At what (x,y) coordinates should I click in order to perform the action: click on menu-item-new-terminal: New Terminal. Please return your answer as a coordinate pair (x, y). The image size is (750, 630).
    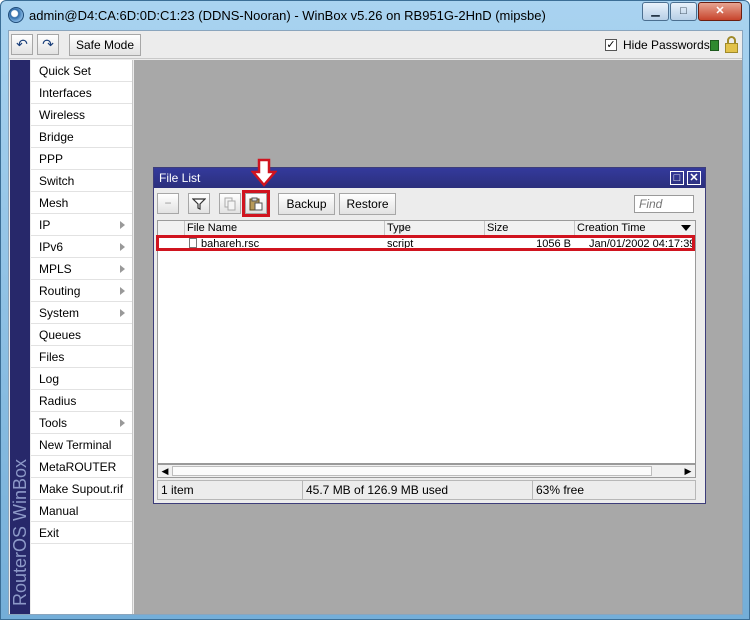
    Looking at the image, I should click on (81, 445).